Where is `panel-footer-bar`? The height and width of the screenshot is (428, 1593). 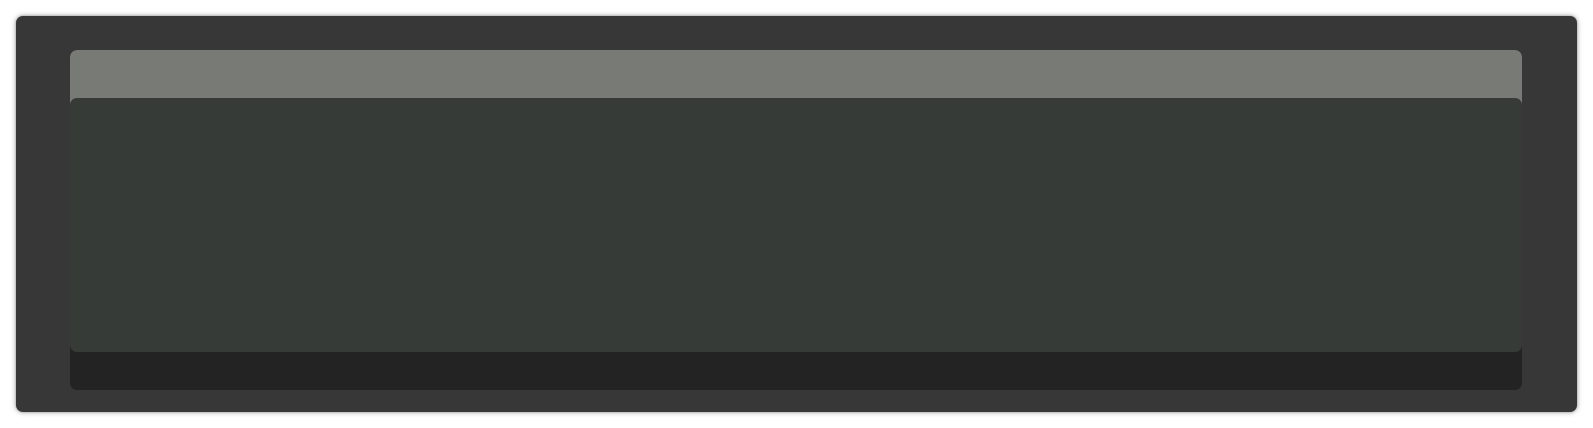
panel-footer-bar is located at coordinates (796, 372).